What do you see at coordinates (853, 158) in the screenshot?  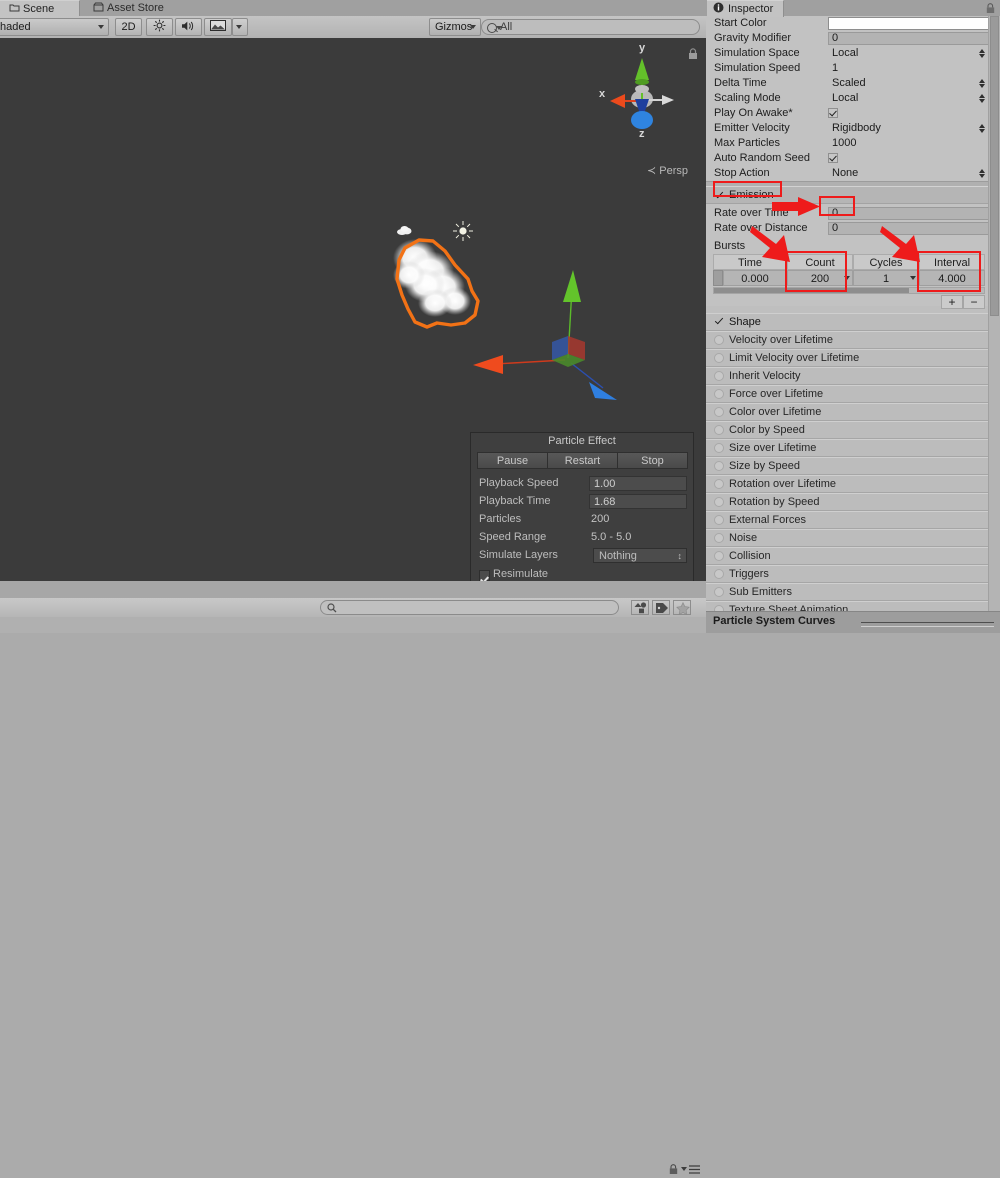 I see `property-row-auto-random-seed: Auto Random Seed` at bounding box center [853, 158].